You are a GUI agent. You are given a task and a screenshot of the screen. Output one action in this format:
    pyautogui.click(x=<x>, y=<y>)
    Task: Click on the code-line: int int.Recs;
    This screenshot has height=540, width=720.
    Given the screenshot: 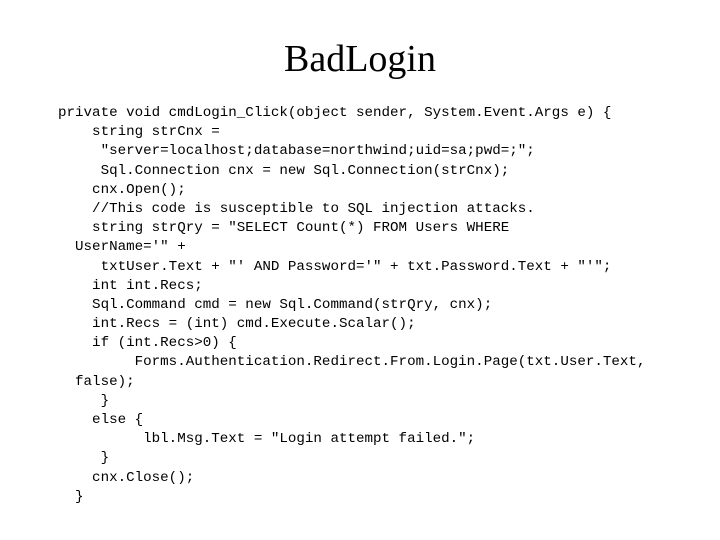 What is the action you would take?
    pyautogui.click(x=130, y=285)
    